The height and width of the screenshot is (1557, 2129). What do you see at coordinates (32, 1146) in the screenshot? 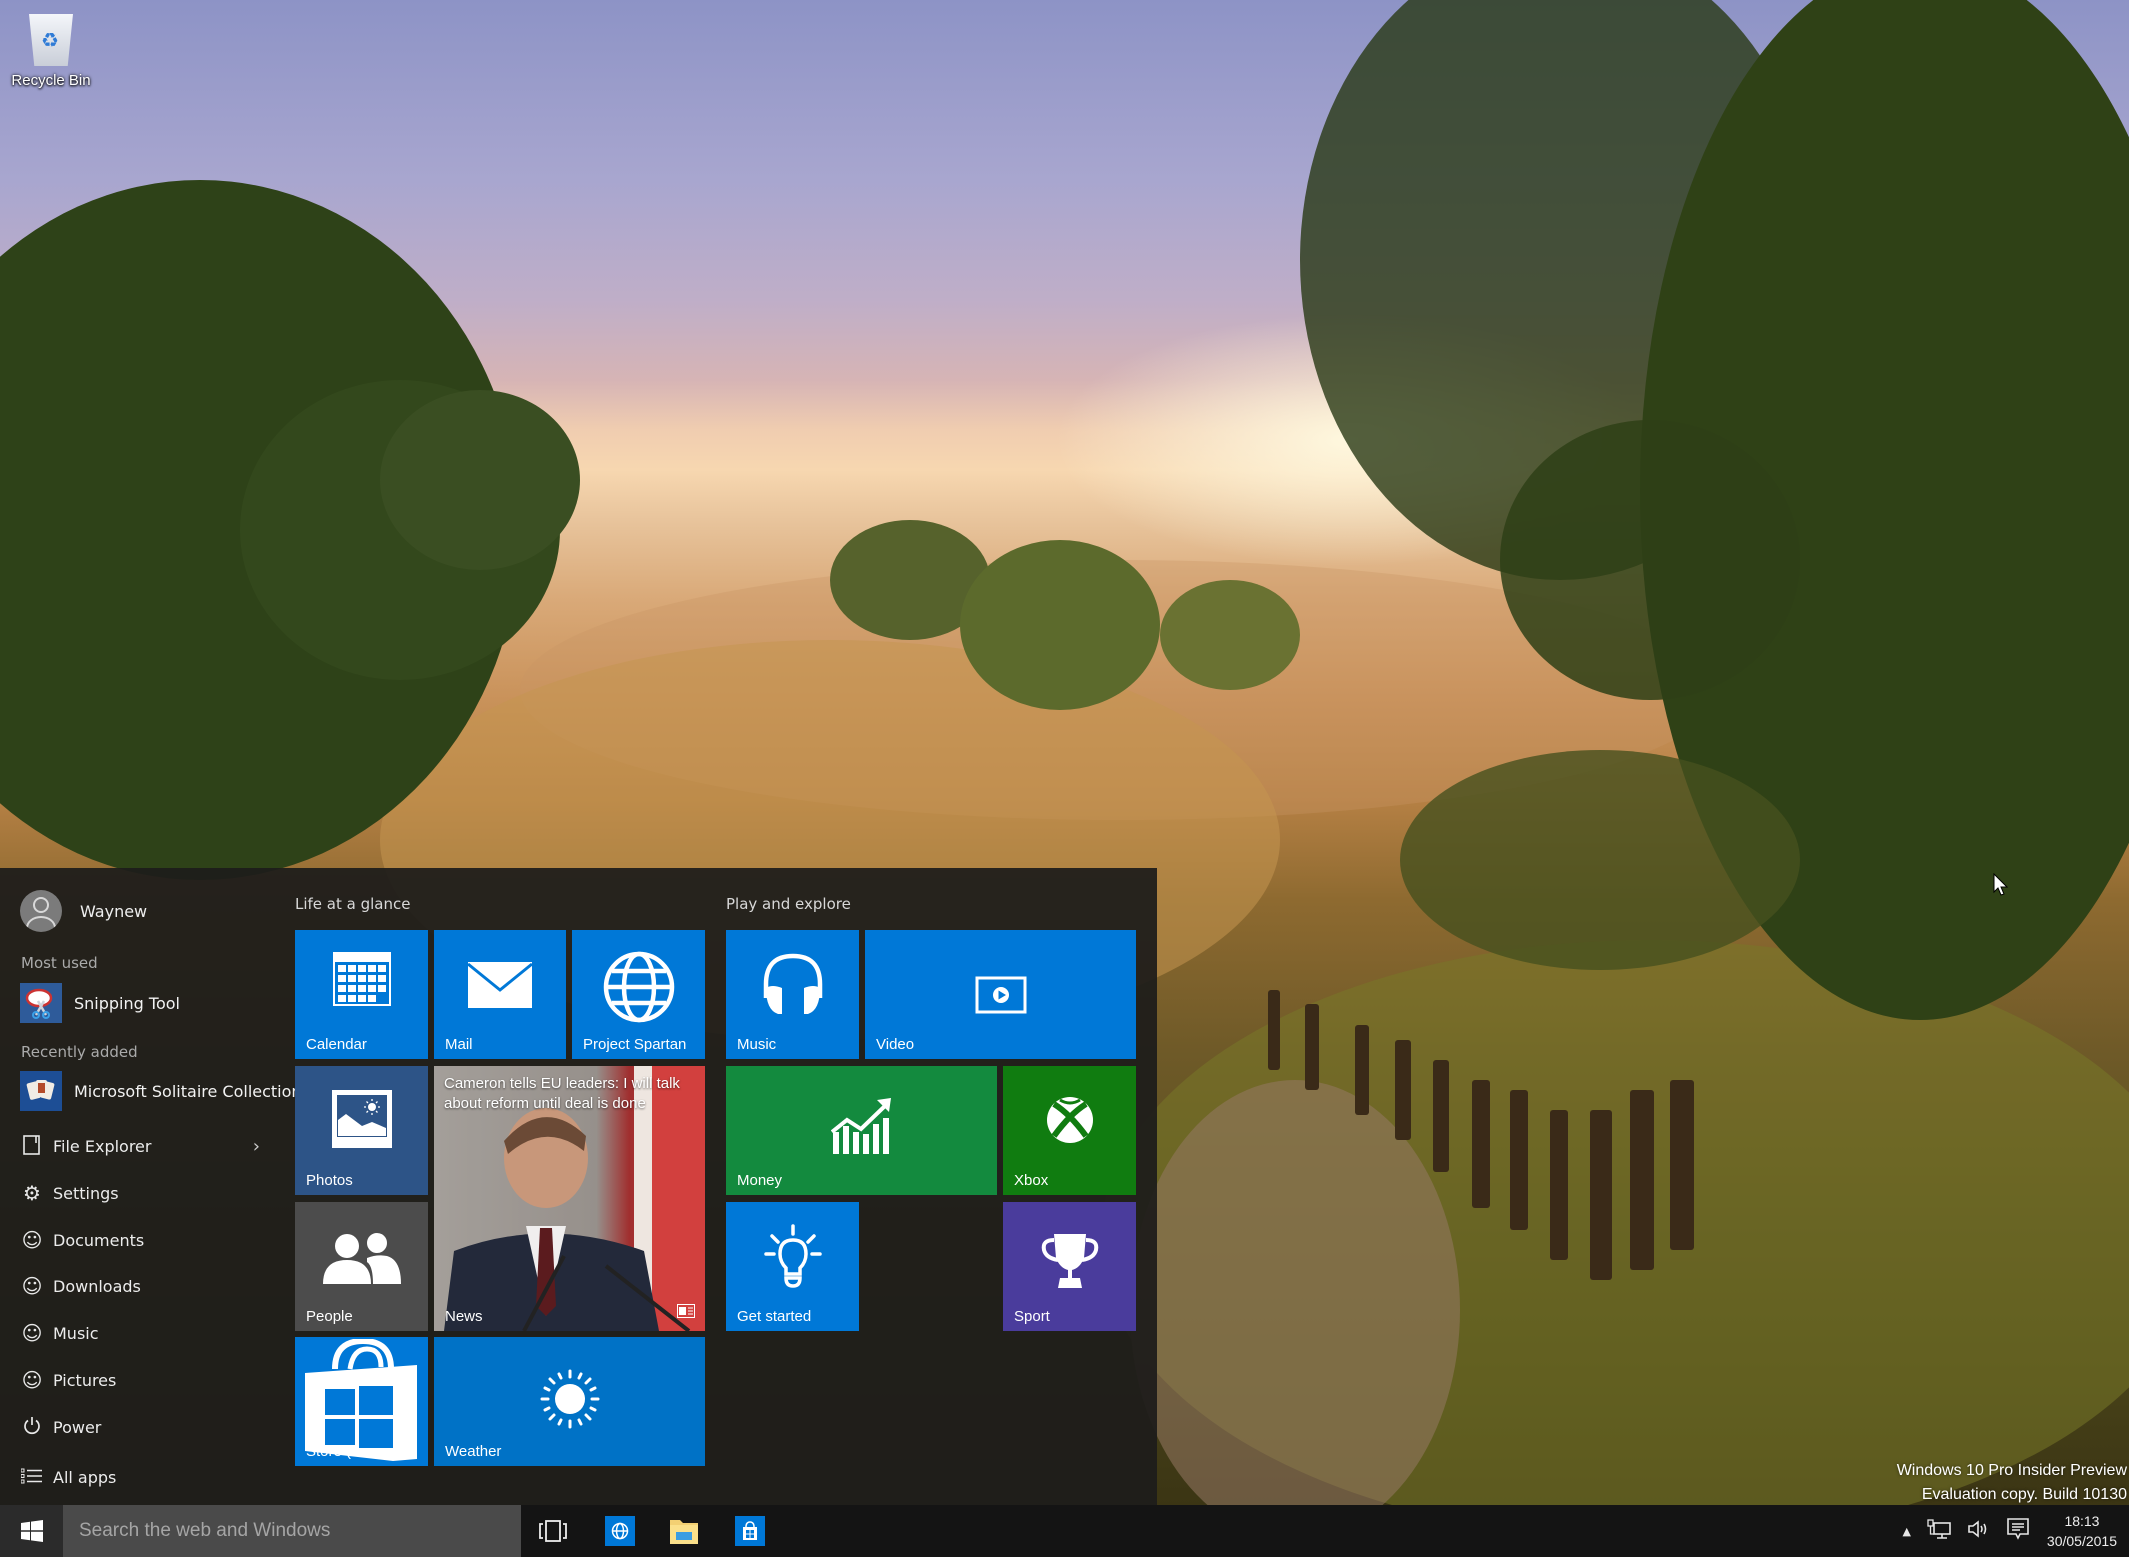
I see `file-explorer-icon` at bounding box center [32, 1146].